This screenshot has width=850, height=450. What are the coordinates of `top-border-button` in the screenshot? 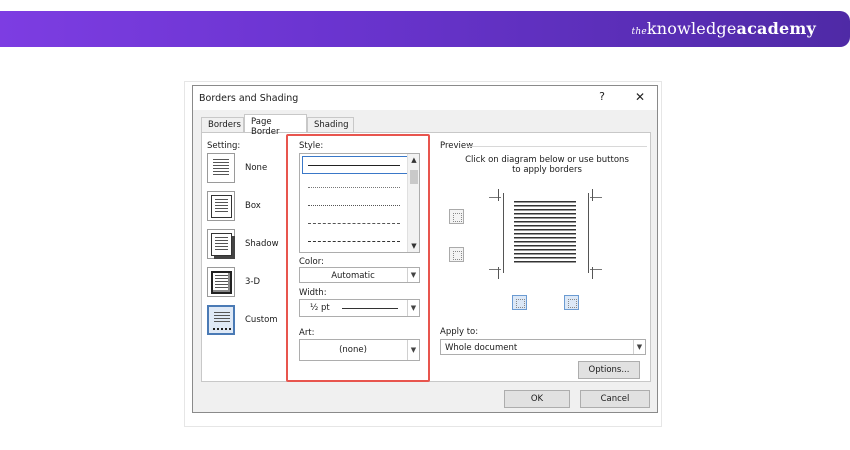 It's located at (456, 216).